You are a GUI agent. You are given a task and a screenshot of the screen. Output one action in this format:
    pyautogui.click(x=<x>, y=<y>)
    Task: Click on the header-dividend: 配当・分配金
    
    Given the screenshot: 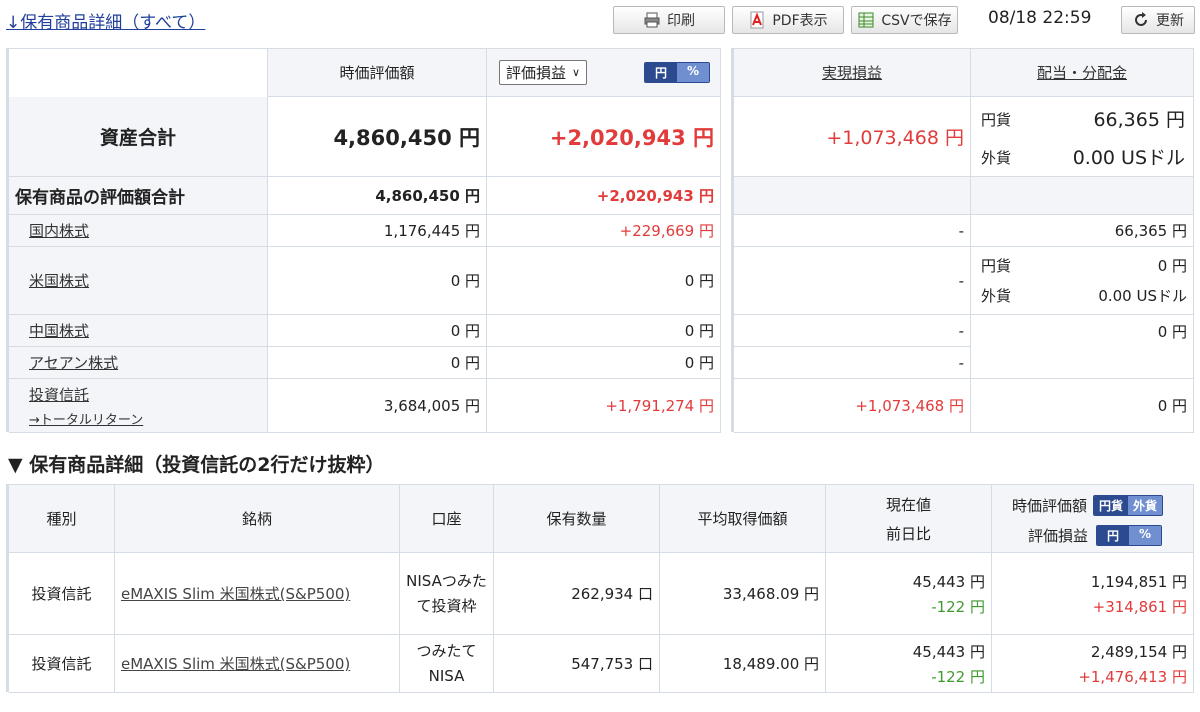 What is the action you would take?
    pyautogui.click(x=1082, y=73)
    